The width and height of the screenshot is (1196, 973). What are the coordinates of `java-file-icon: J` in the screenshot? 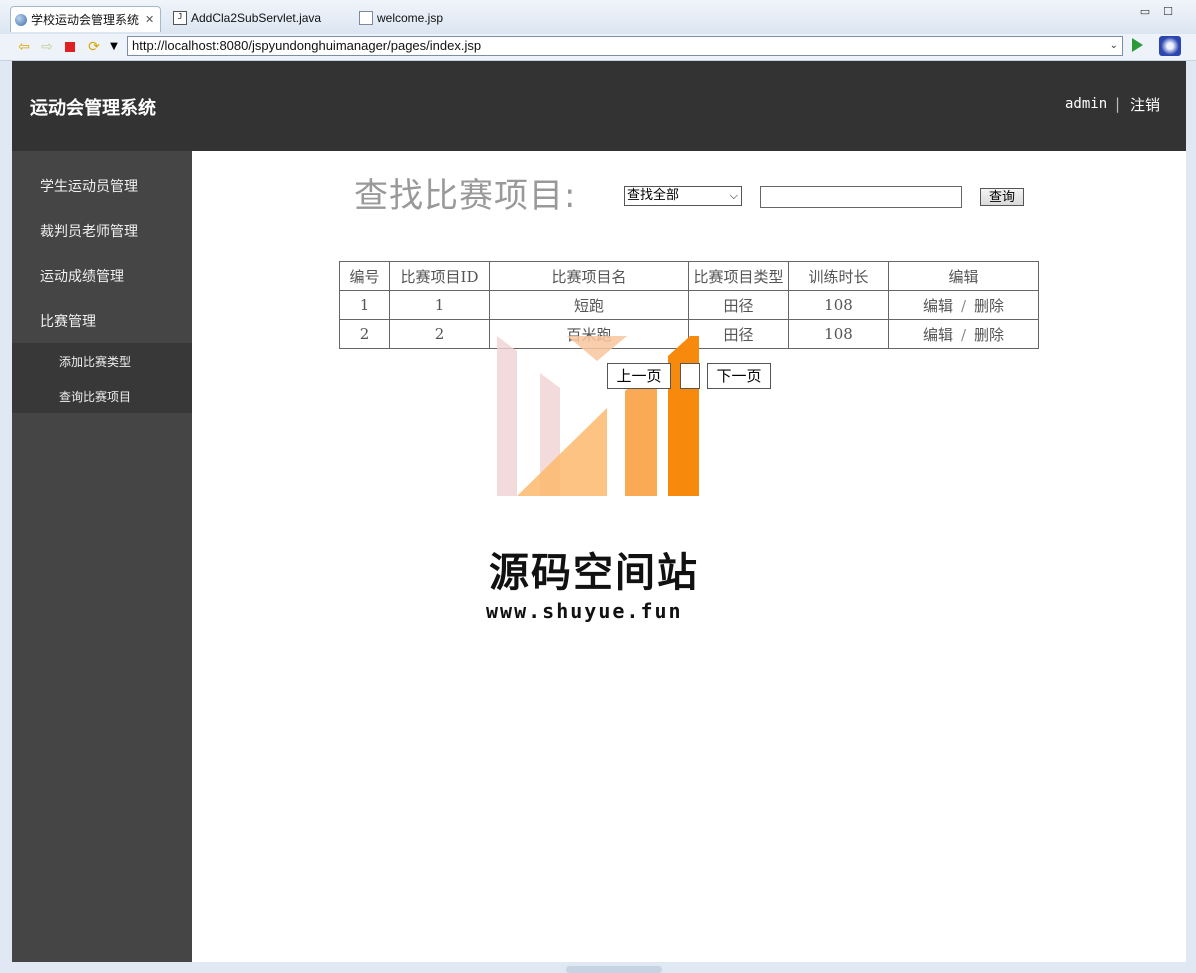 It's located at (180, 18).